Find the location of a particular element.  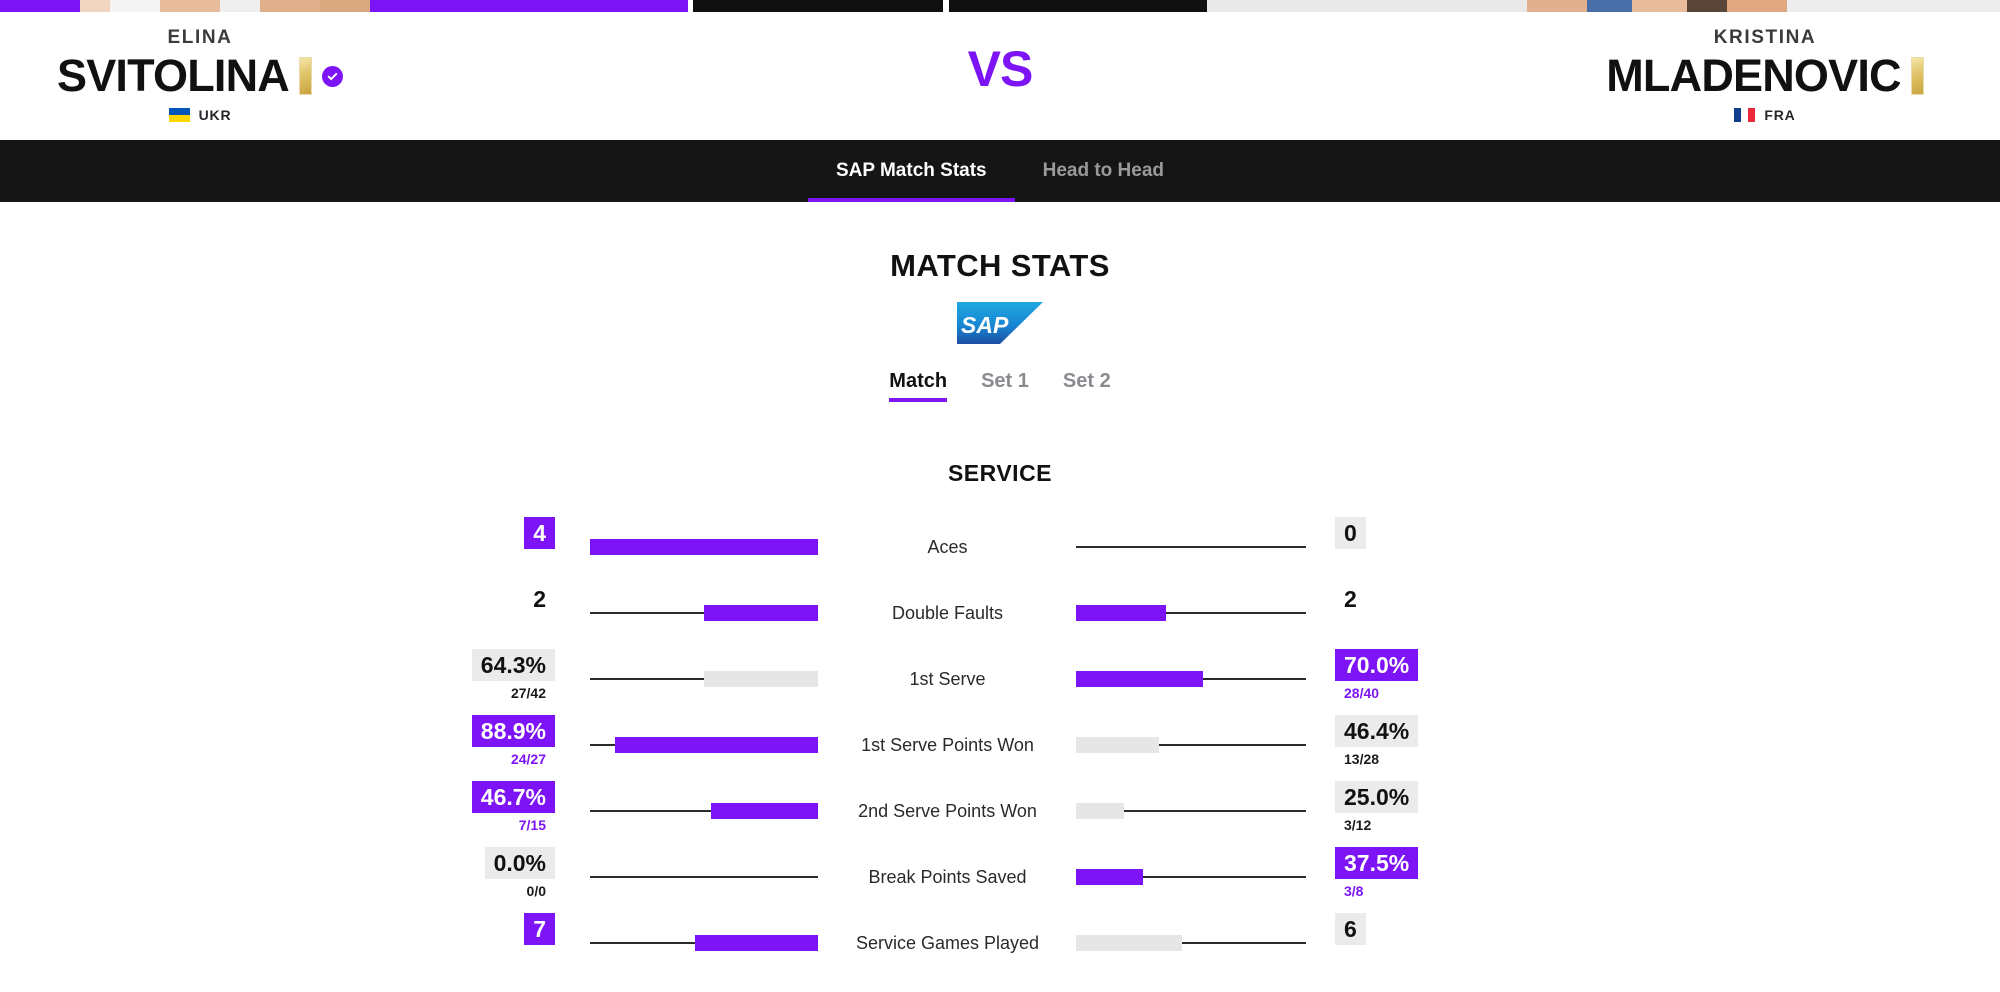

stat-row: 2 Double Faults 2 is located at coordinates (1000, 616).